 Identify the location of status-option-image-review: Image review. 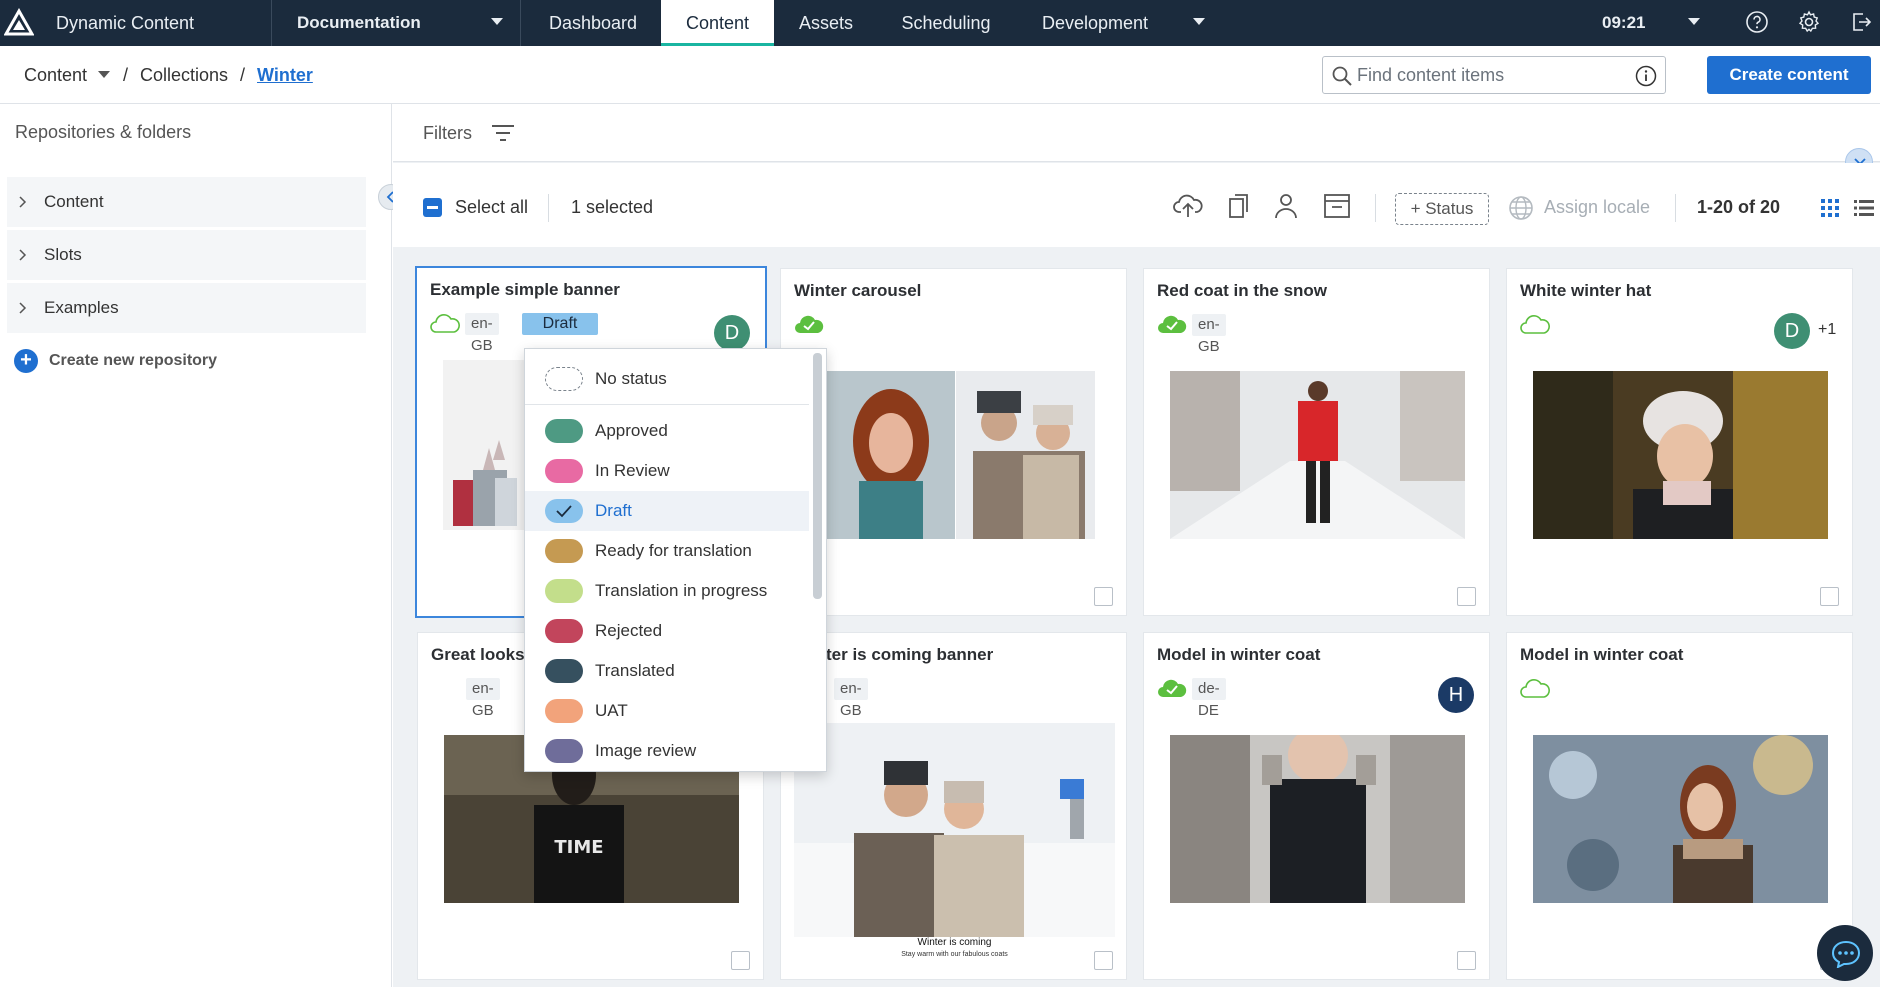
(667, 751).